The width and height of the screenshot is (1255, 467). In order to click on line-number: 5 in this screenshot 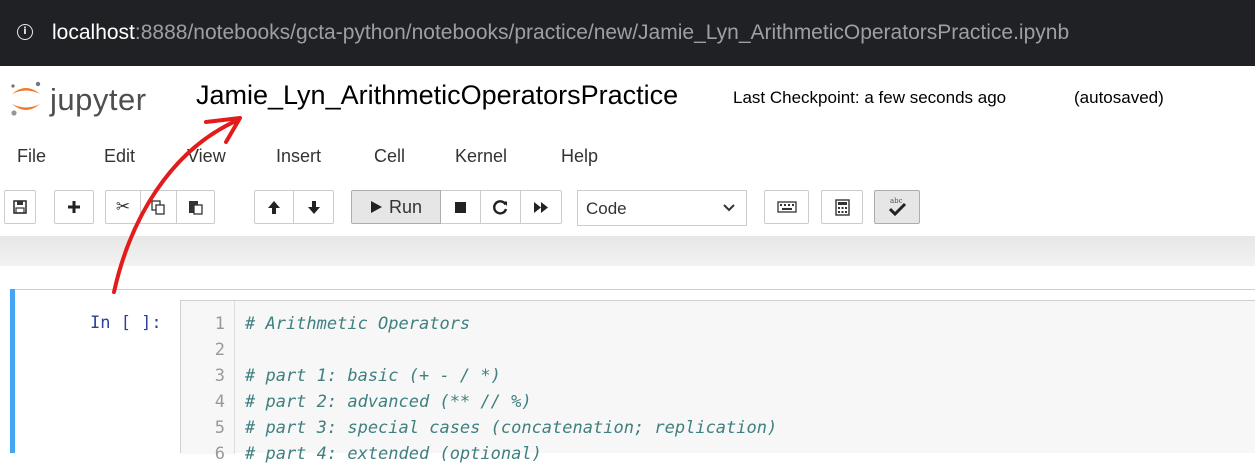, I will do `click(219, 428)`.